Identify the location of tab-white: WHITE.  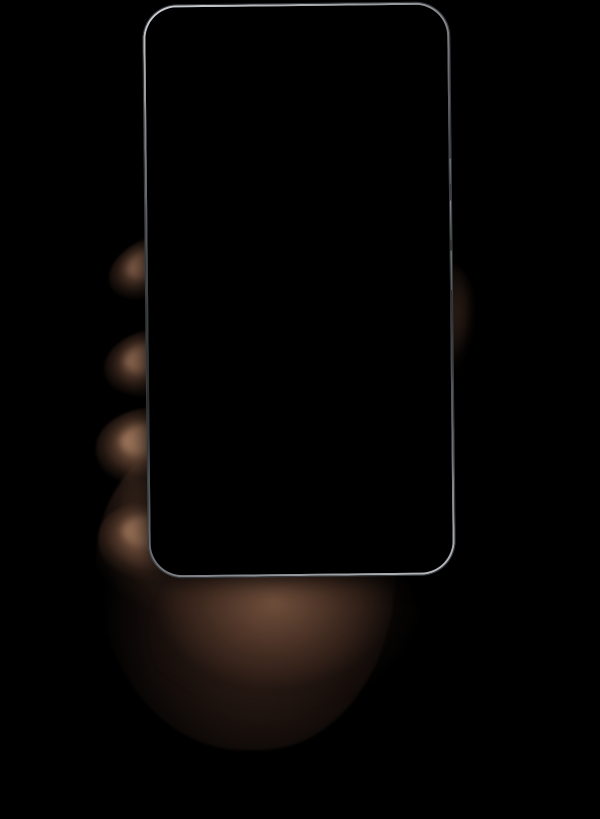
(184, 63).